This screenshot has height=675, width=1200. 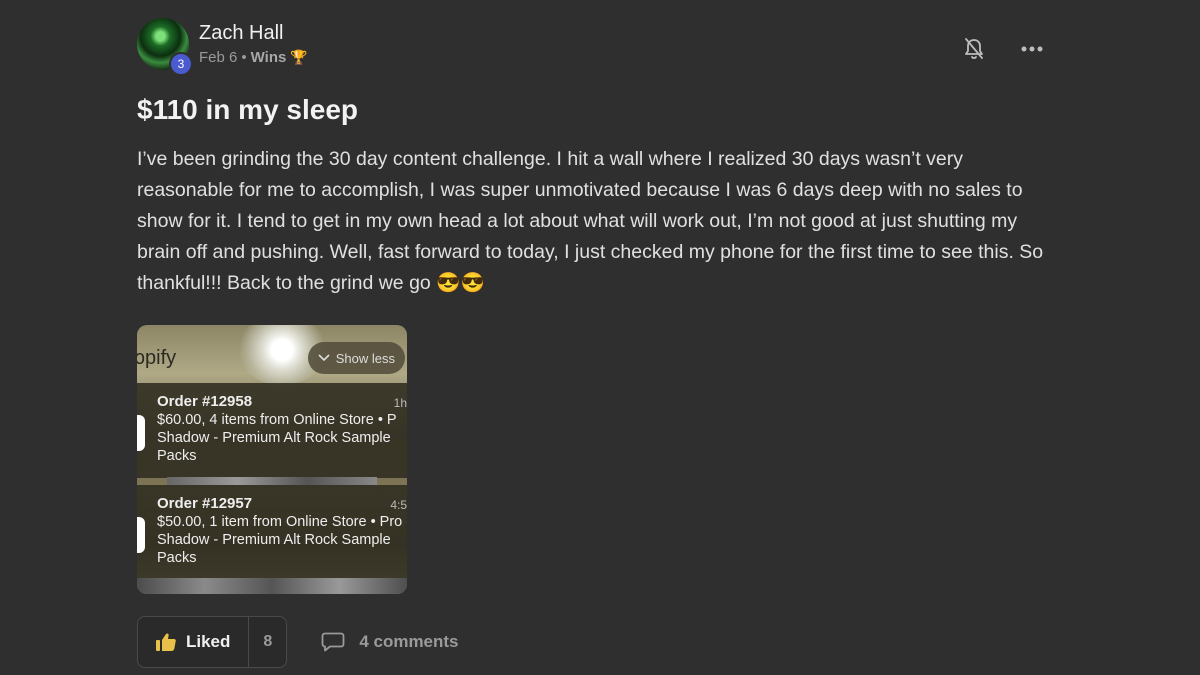 I want to click on post-title: $110 in my sleep, so click(x=248, y=109).